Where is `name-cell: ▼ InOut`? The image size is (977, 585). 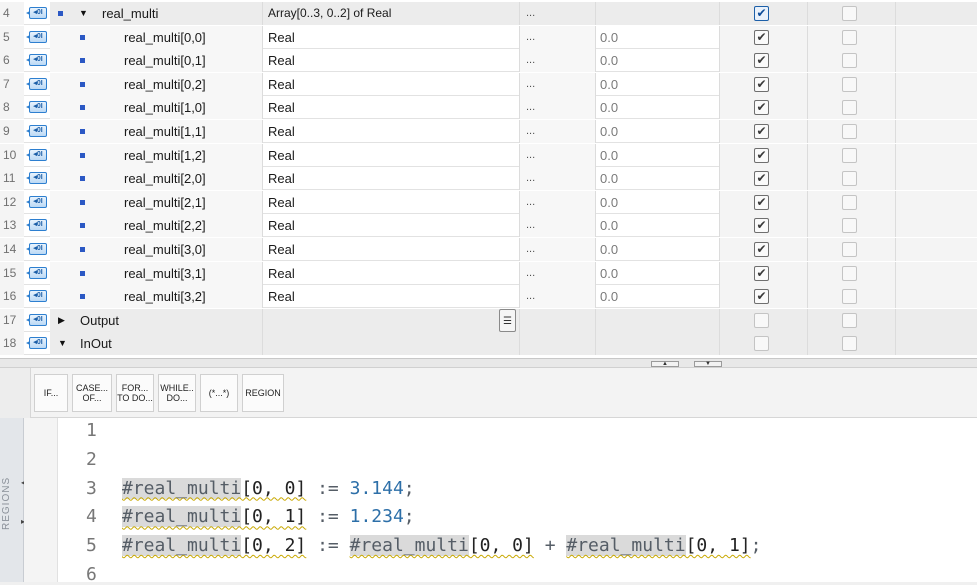 name-cell: ▼ InOut is located at coordinates (156, 344).